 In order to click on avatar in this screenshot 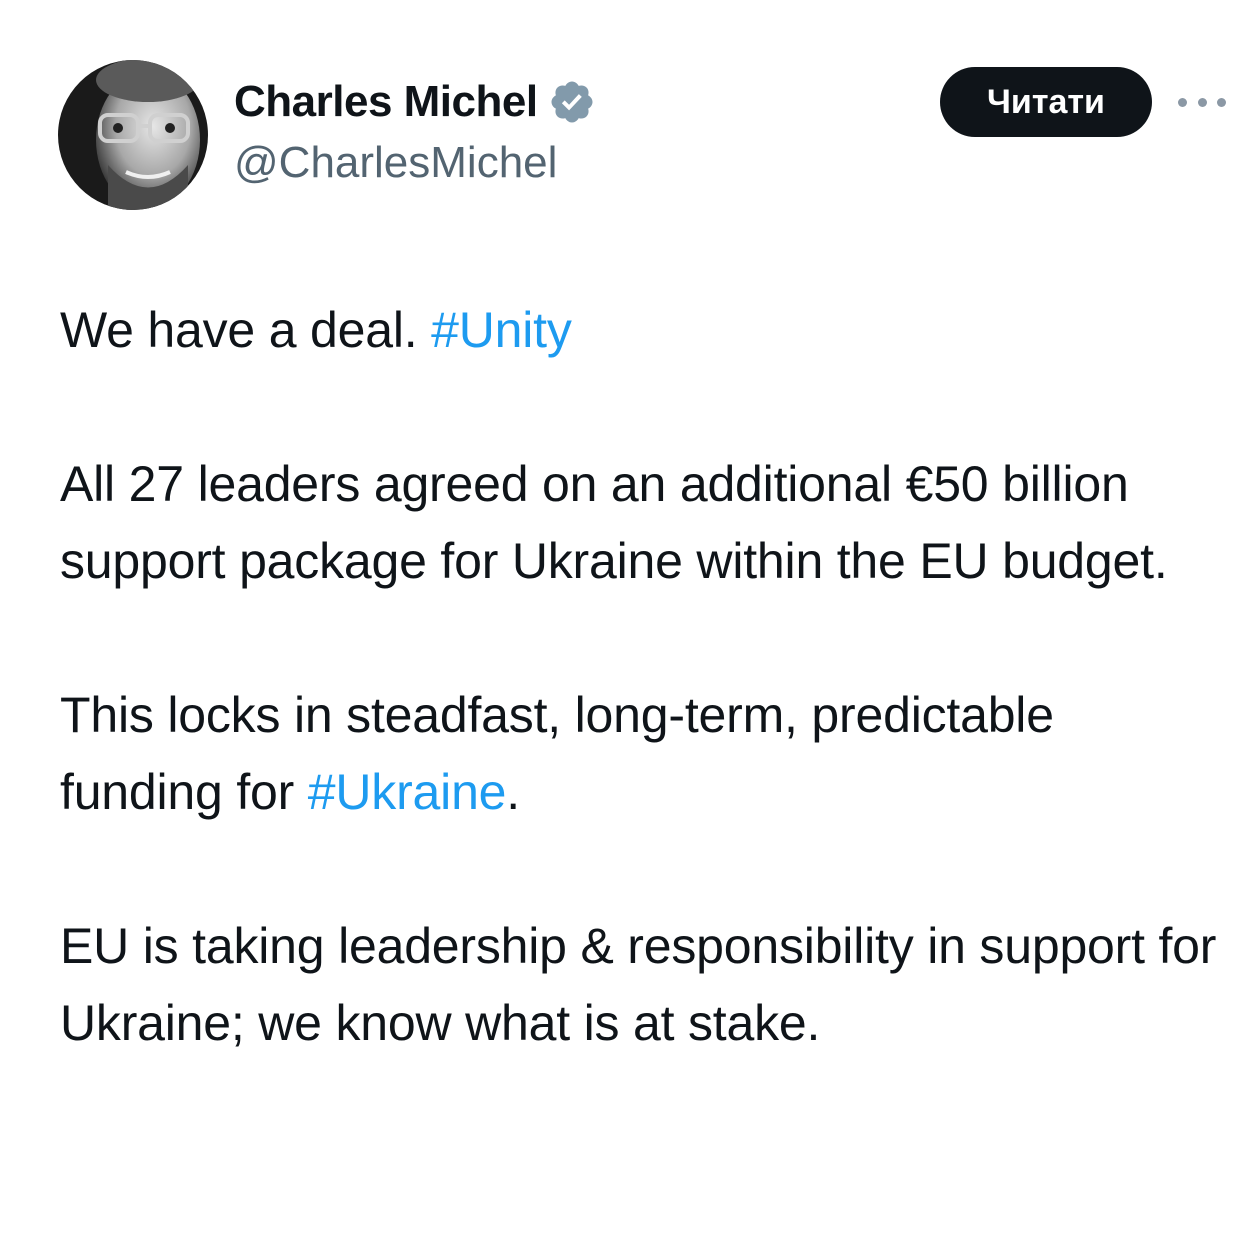, I will do `click(133, 135)`.